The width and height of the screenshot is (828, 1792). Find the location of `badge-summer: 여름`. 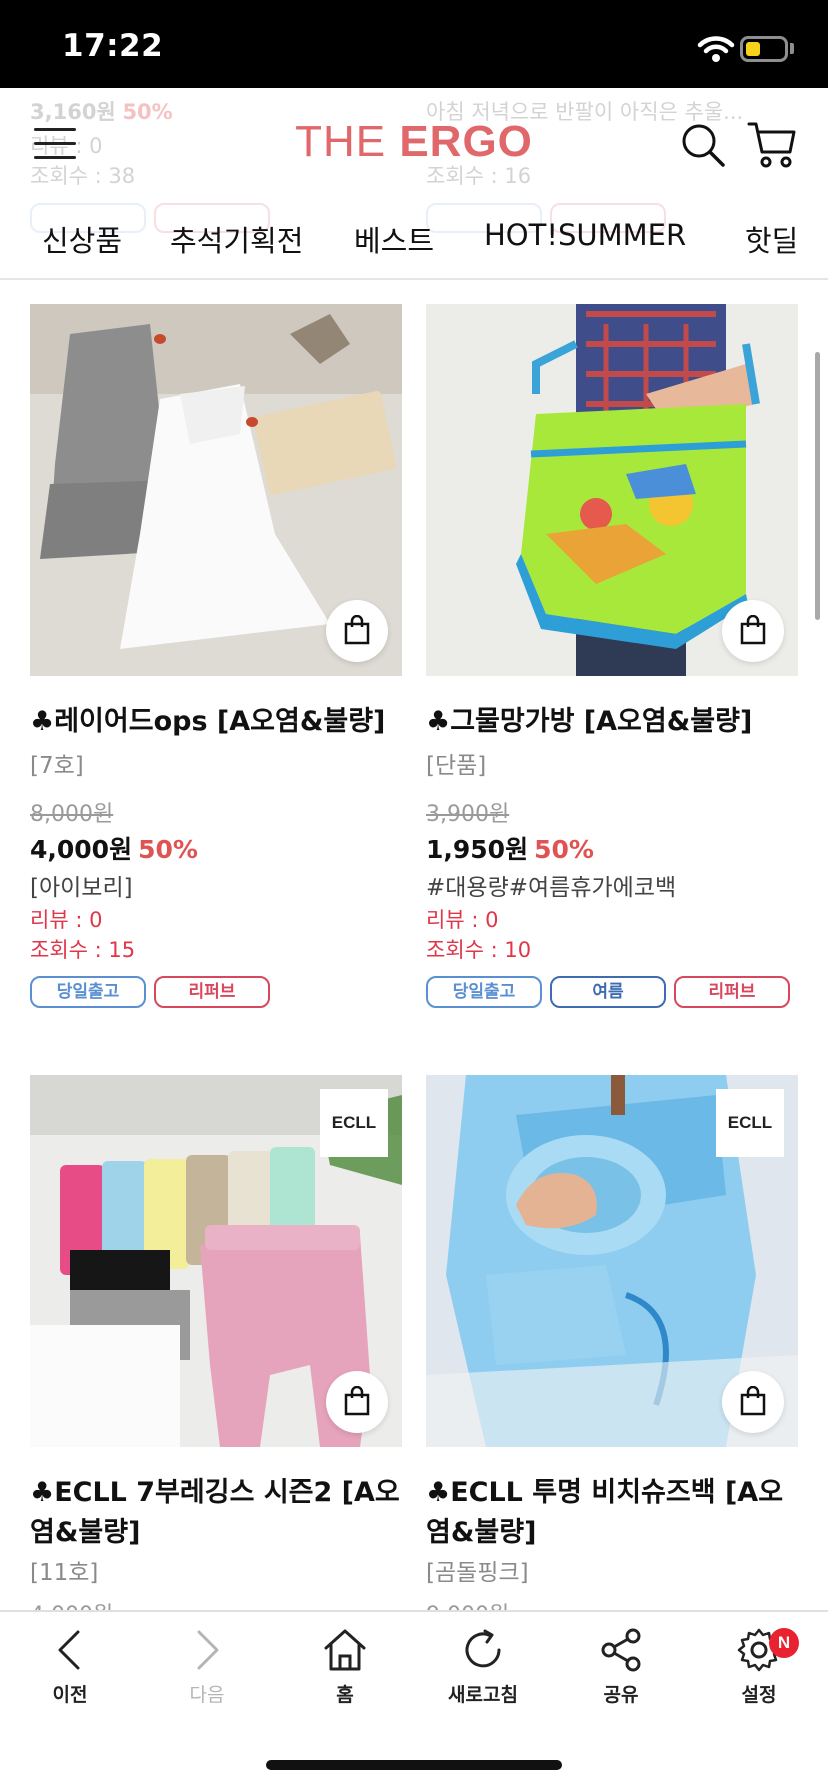

badge-summer: 여름 is located at coordinates (608, 992).